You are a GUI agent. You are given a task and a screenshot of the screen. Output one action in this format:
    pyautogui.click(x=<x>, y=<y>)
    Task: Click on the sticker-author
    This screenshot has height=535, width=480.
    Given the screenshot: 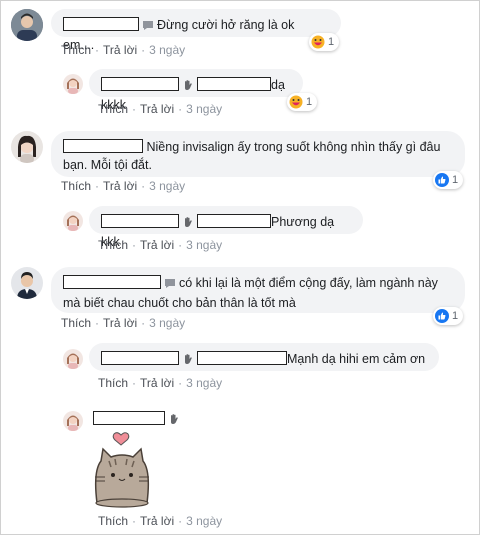 What is the action you would take?
    pyautogui.click(x=138, y=419)
    